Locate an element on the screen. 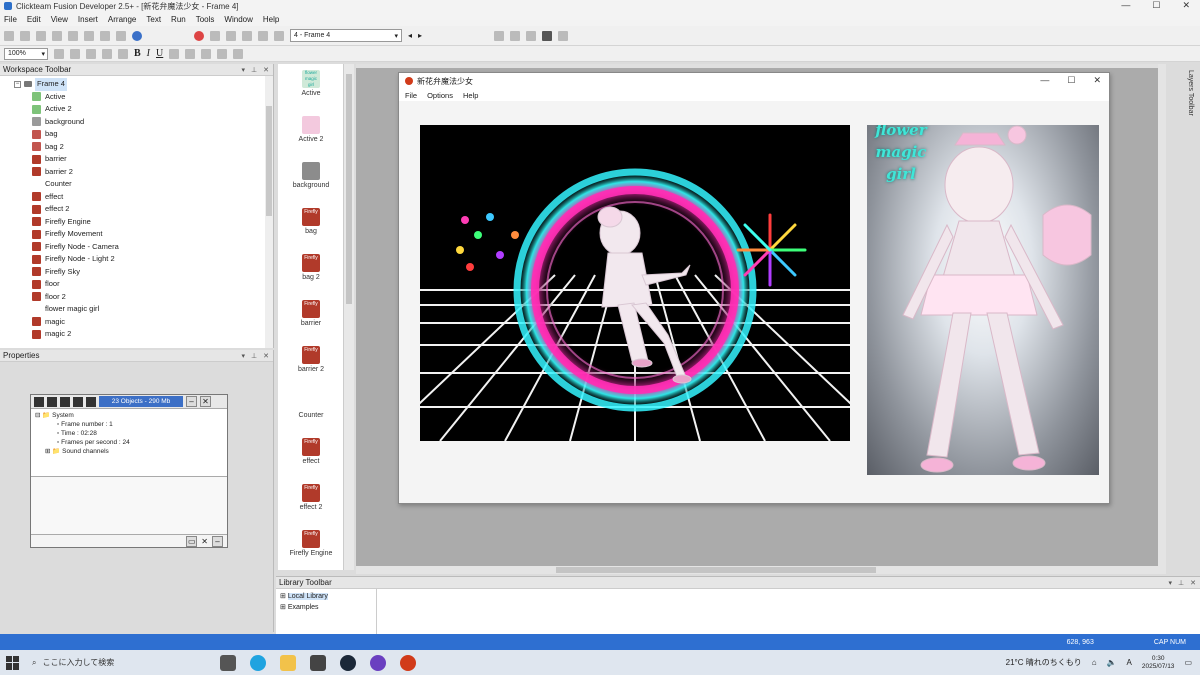  storyboard-icon is located at coordinates (215, 35).